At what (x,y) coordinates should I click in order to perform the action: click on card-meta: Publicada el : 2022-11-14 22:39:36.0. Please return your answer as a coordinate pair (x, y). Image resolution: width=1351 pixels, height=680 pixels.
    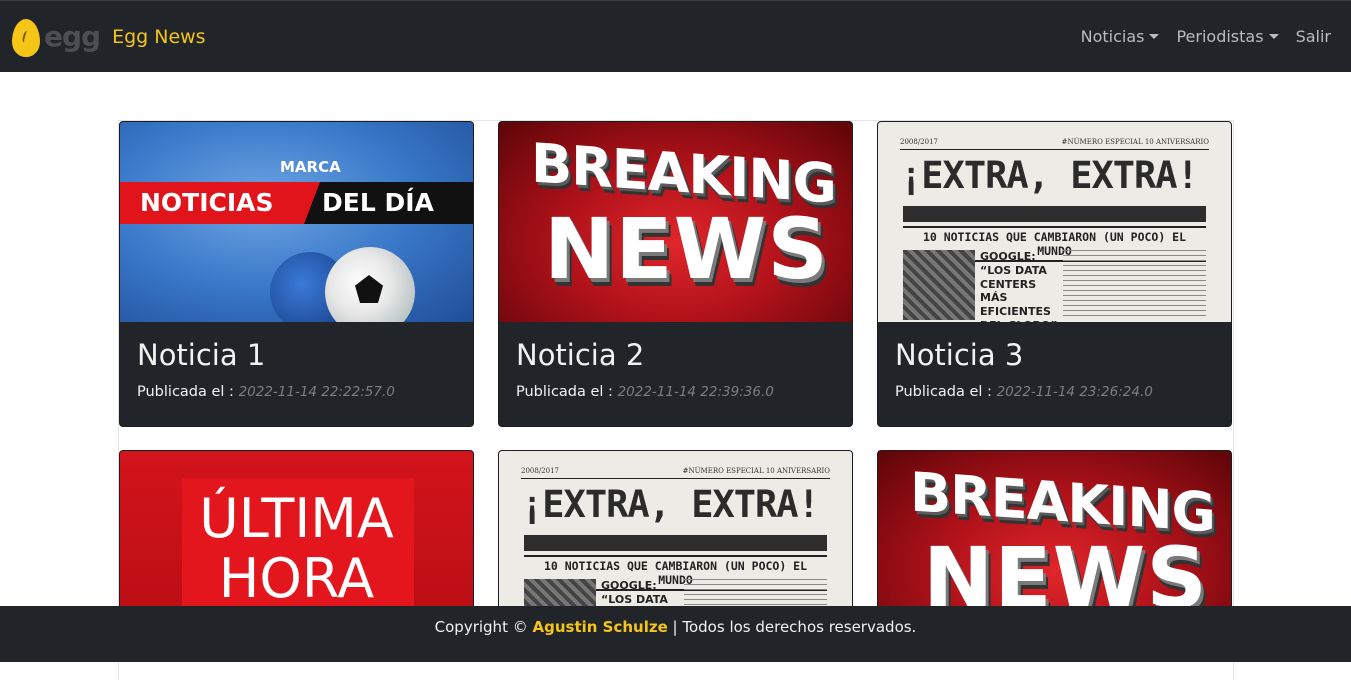
    Looking at the image, I should click on (675, 392).